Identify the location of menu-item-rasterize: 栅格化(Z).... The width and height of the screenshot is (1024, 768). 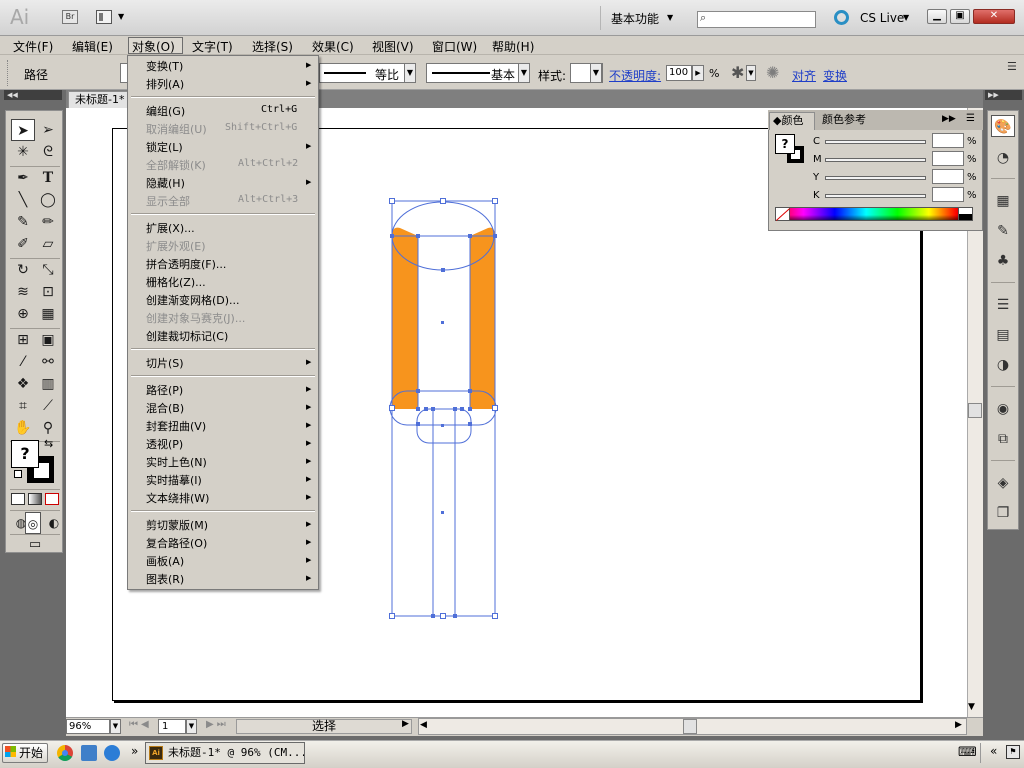
(176, 282).